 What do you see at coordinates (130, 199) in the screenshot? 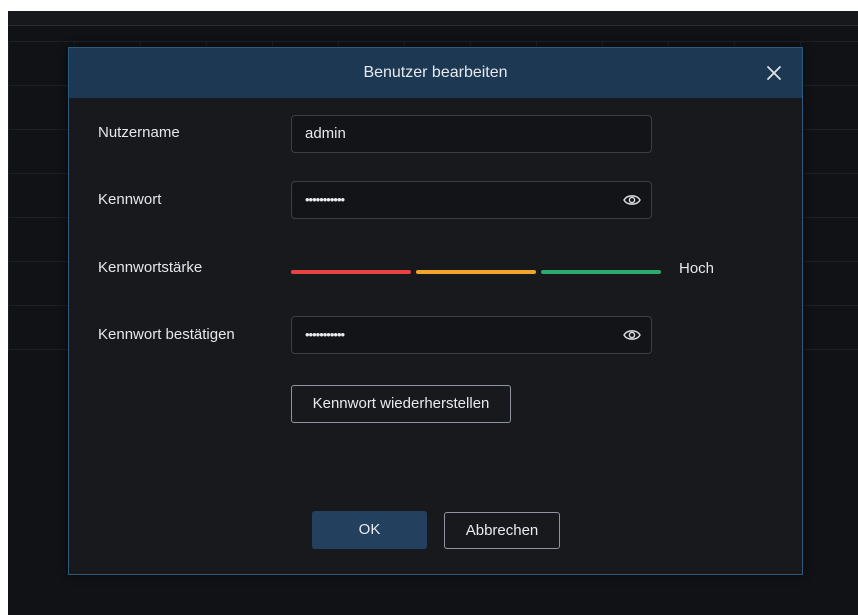
I see `password-label: Kennwort` at bounding box center [130, 199].